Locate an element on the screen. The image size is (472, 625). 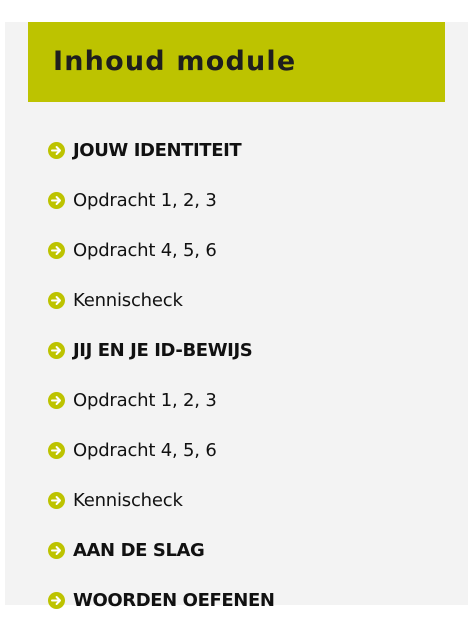
nav-item-label: JOUW IDENTITEIT is located at coordinates (157, 150).